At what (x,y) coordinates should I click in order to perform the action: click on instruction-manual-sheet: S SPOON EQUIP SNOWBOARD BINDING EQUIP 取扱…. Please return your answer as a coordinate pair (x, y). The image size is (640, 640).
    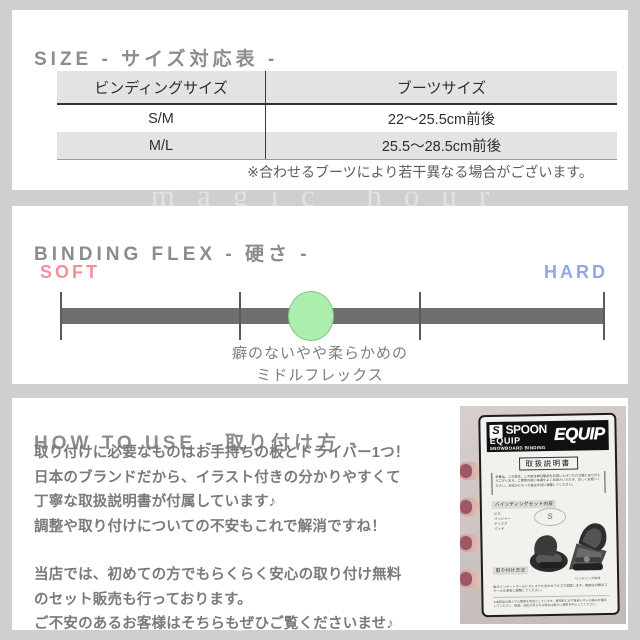
    Looking at the image, I should click on (549, 515).